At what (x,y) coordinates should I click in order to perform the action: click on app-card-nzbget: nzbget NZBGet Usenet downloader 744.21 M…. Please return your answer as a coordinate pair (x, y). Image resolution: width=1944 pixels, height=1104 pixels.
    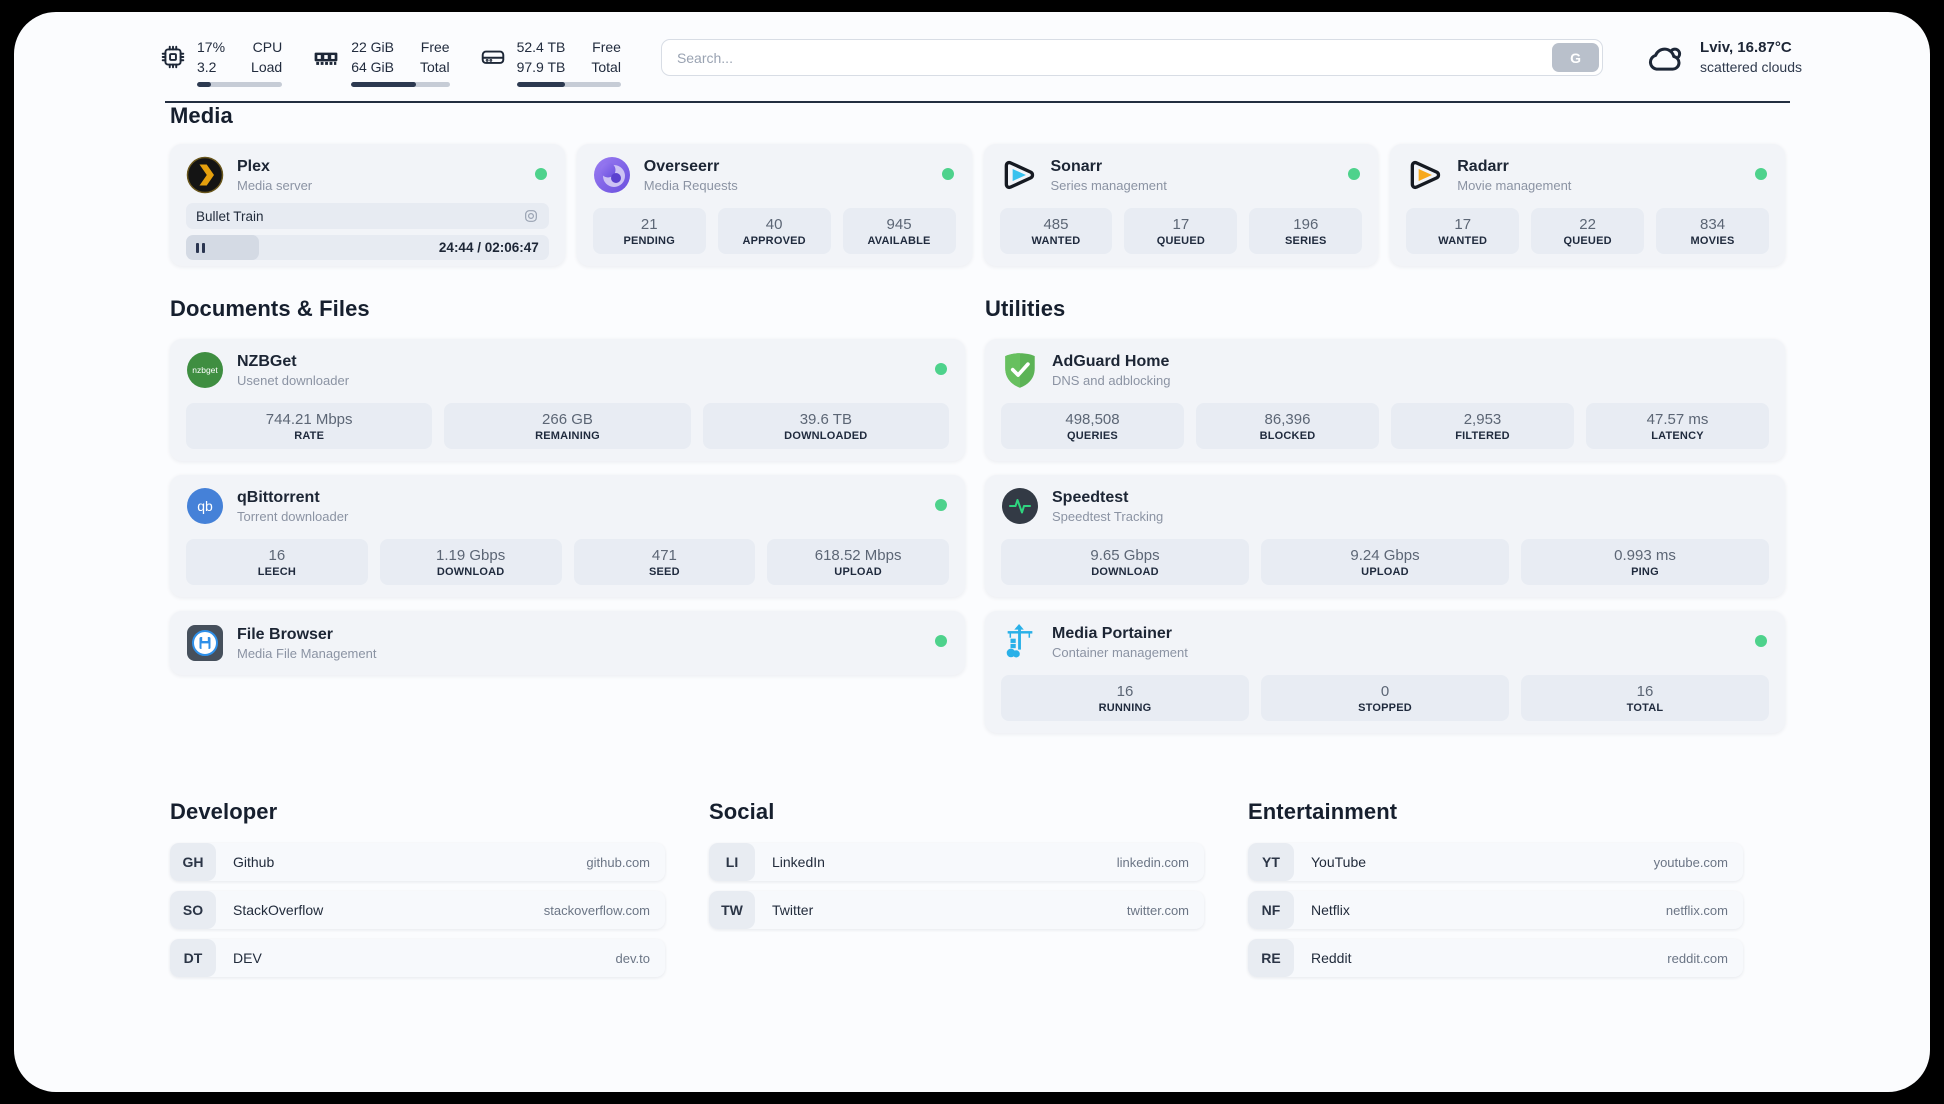
    Looking at the image, I should click on (567, 400).